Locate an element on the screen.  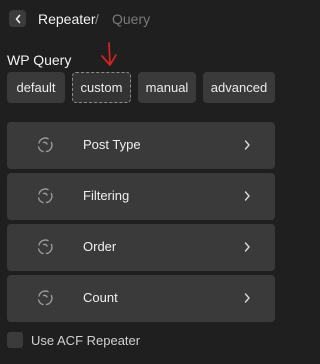
breadcrumb-current: Query is located at coordinates (131, 19).